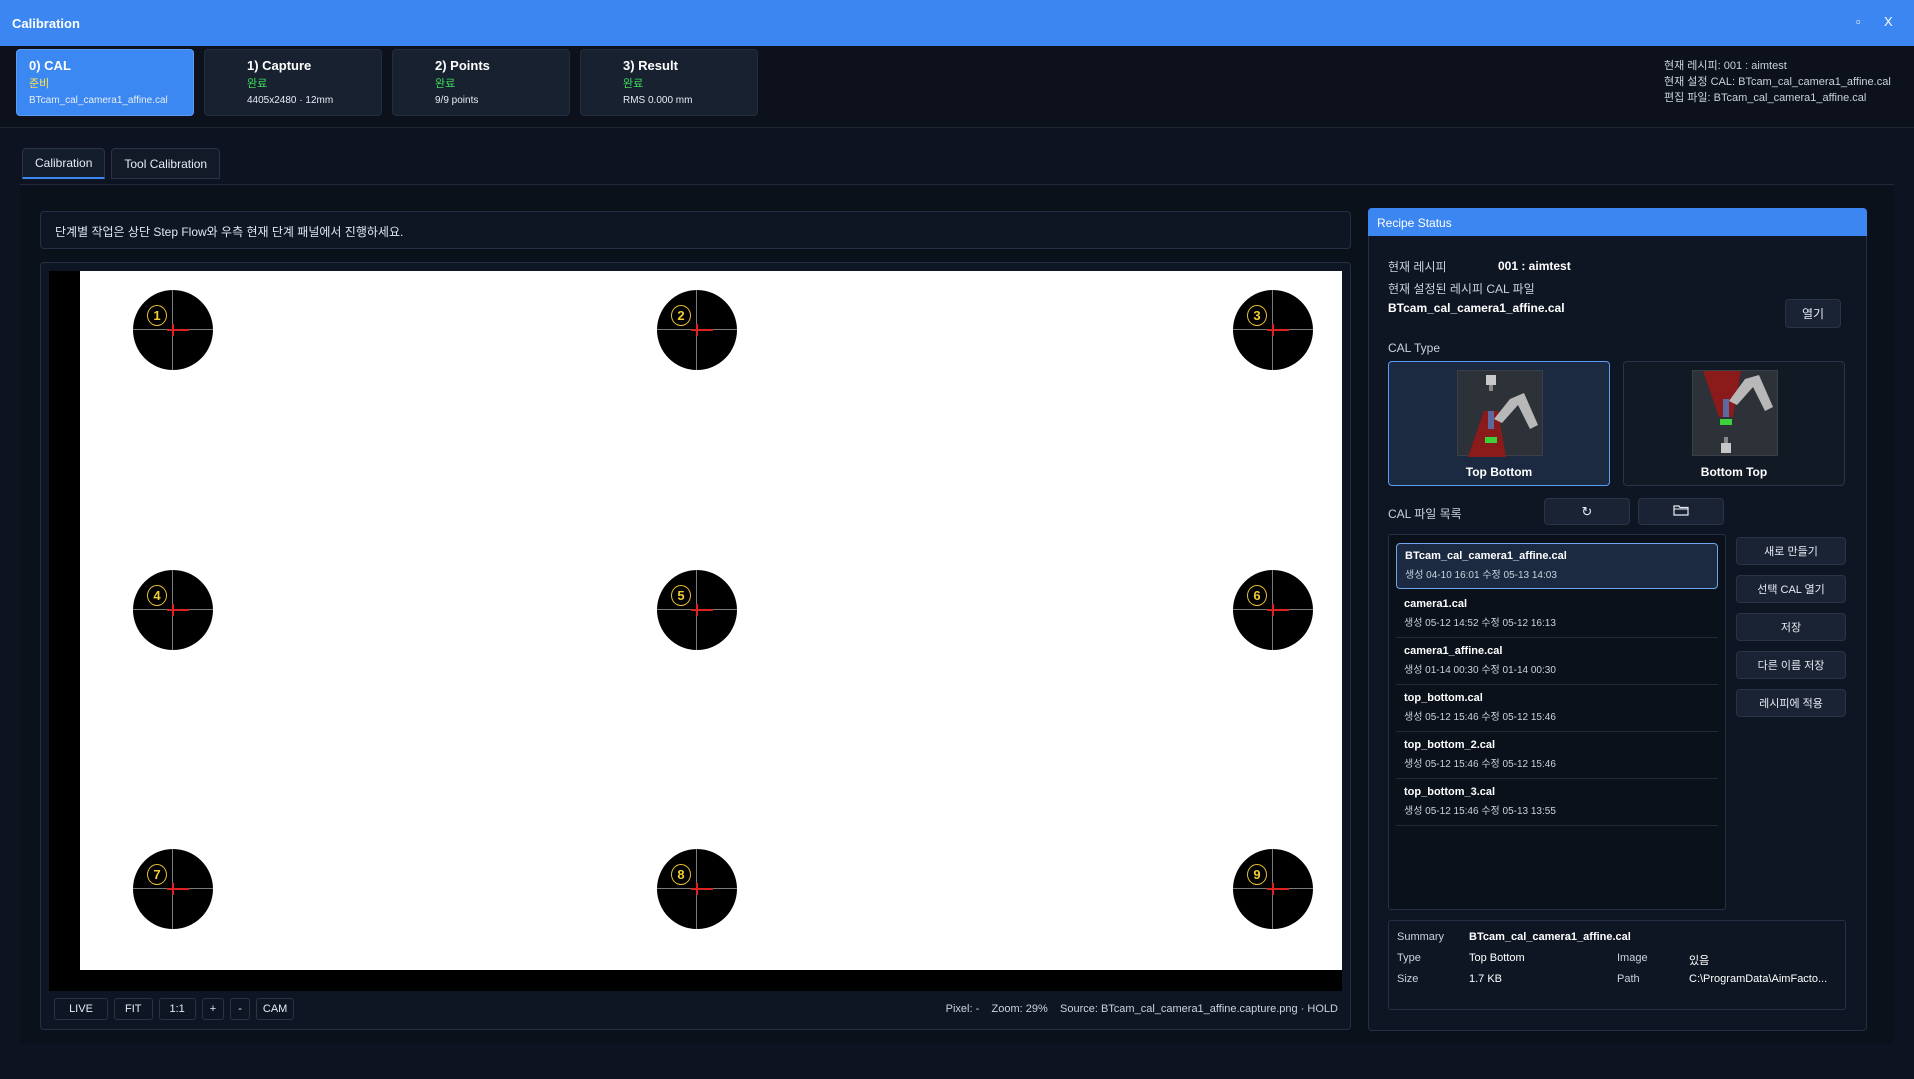 This screenshot has height=1079, width=1914. I want to click on step-title: 2) Points, so click(462, 65).